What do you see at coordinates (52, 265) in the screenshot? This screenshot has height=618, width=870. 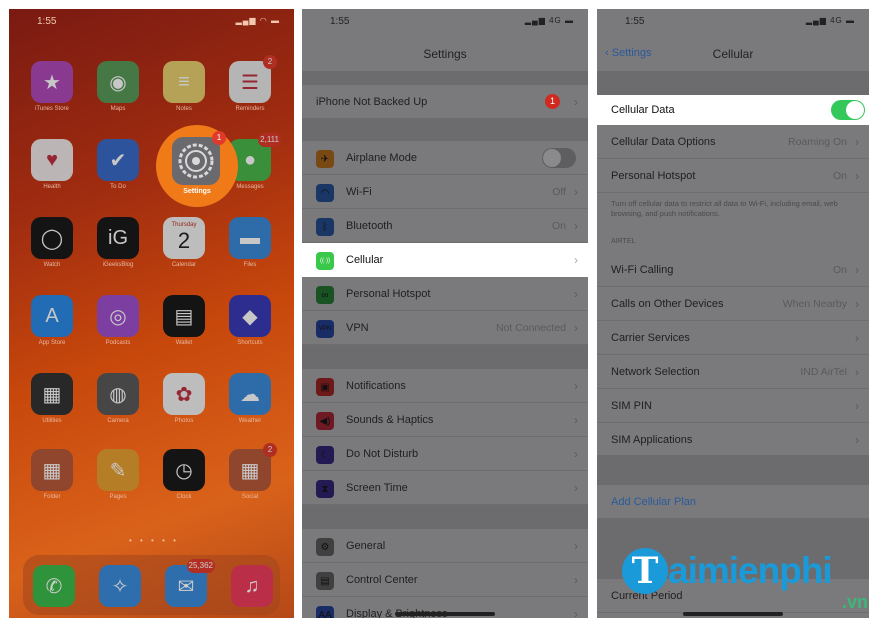 I see `app-label: Watch` at bounding box center [52, 265].